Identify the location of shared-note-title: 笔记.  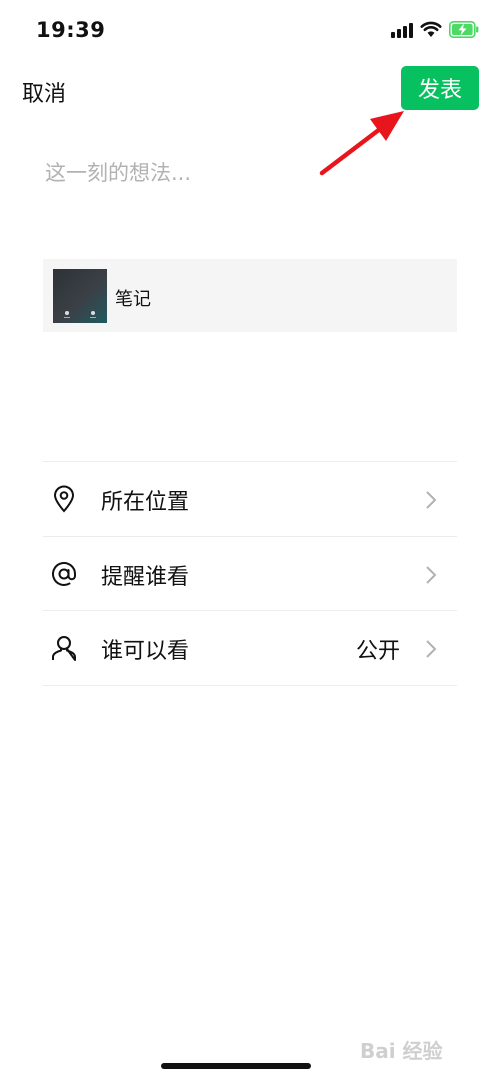
(133, 299).